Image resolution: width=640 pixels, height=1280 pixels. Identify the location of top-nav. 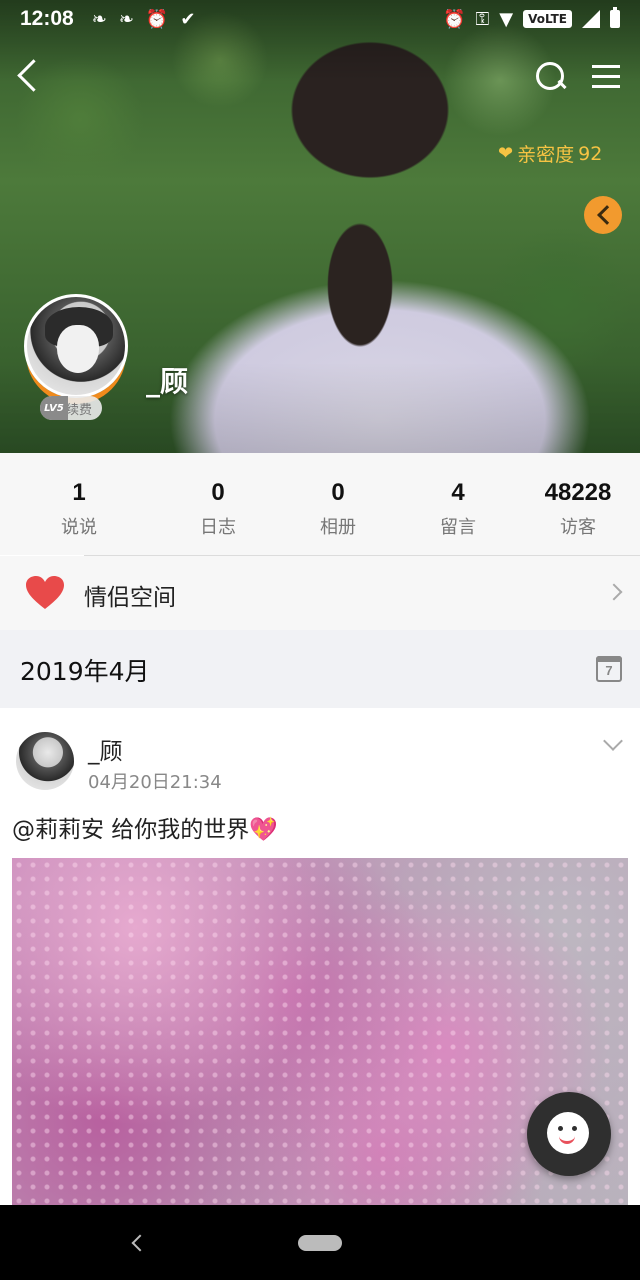
(320, 77).